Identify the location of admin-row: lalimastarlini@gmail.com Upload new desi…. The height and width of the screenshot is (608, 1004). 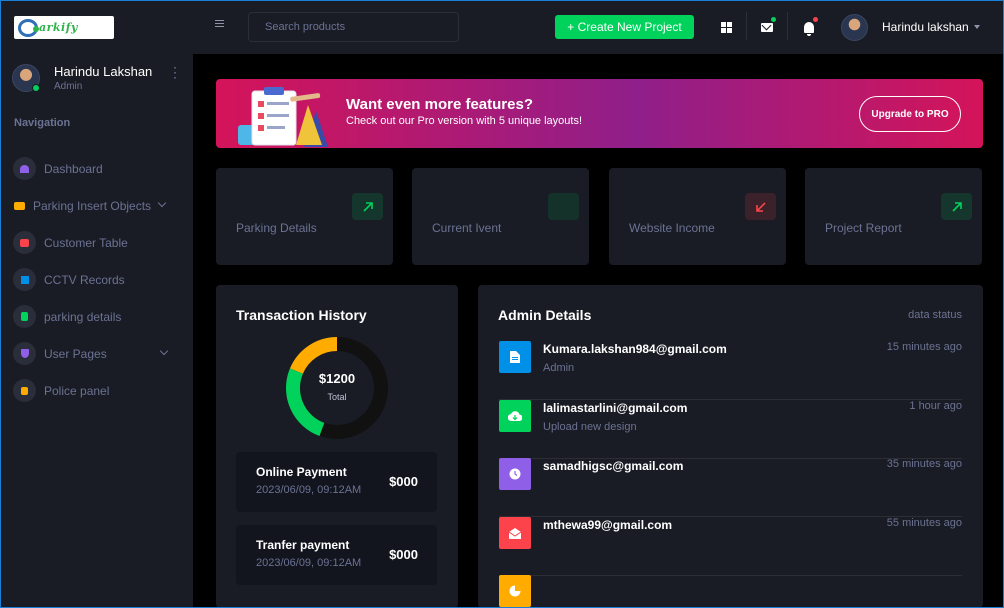
(730, 429).